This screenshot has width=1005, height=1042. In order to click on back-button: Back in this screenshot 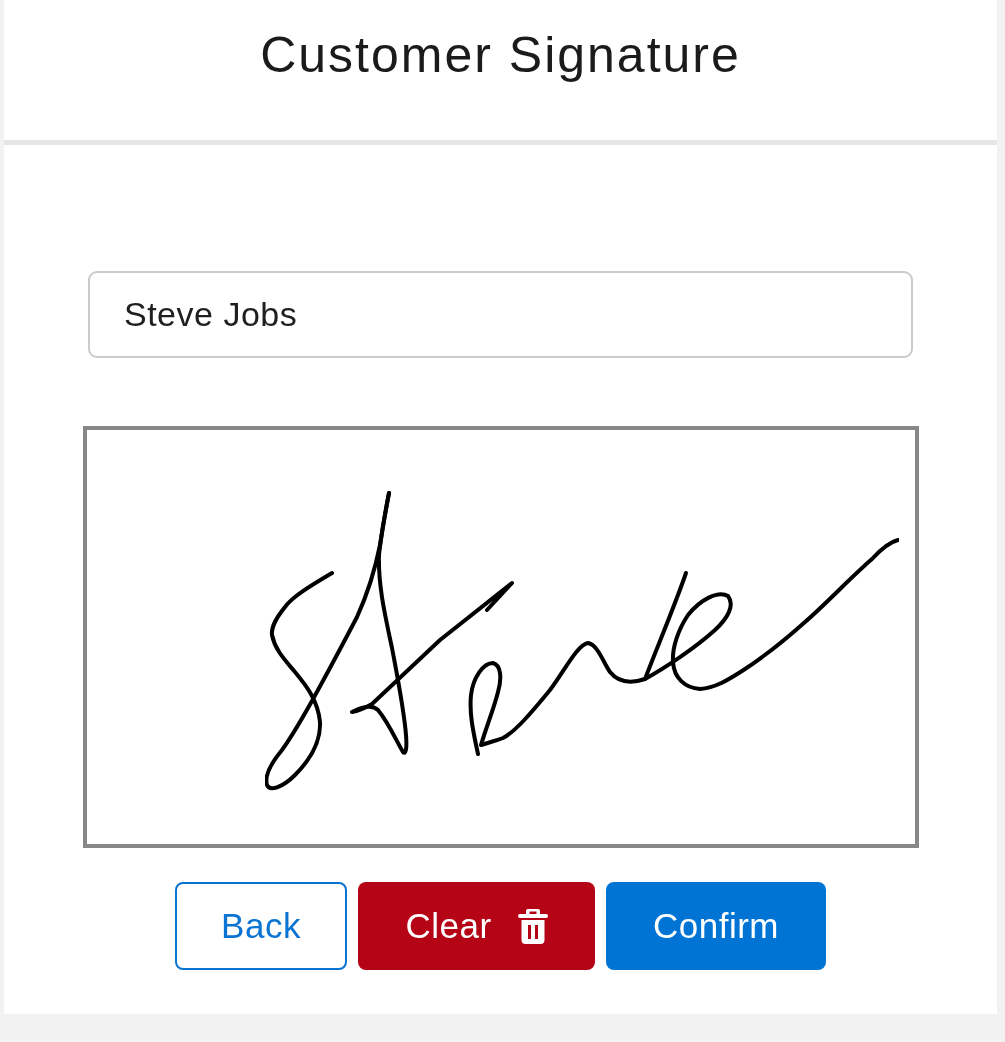, I will do `click(261, 926)`.